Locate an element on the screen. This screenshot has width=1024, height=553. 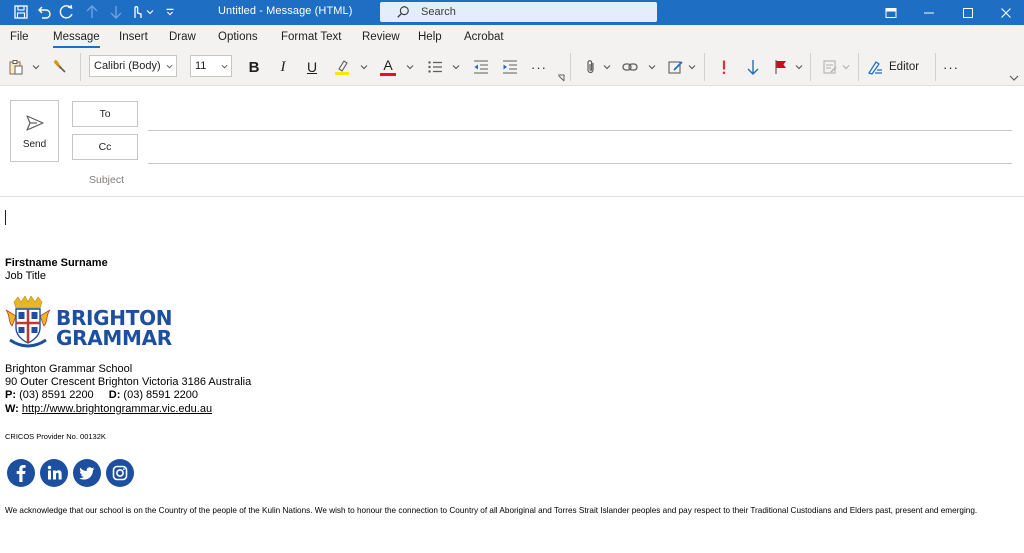
increase-indent-icon is located at coordinates (510, 67).